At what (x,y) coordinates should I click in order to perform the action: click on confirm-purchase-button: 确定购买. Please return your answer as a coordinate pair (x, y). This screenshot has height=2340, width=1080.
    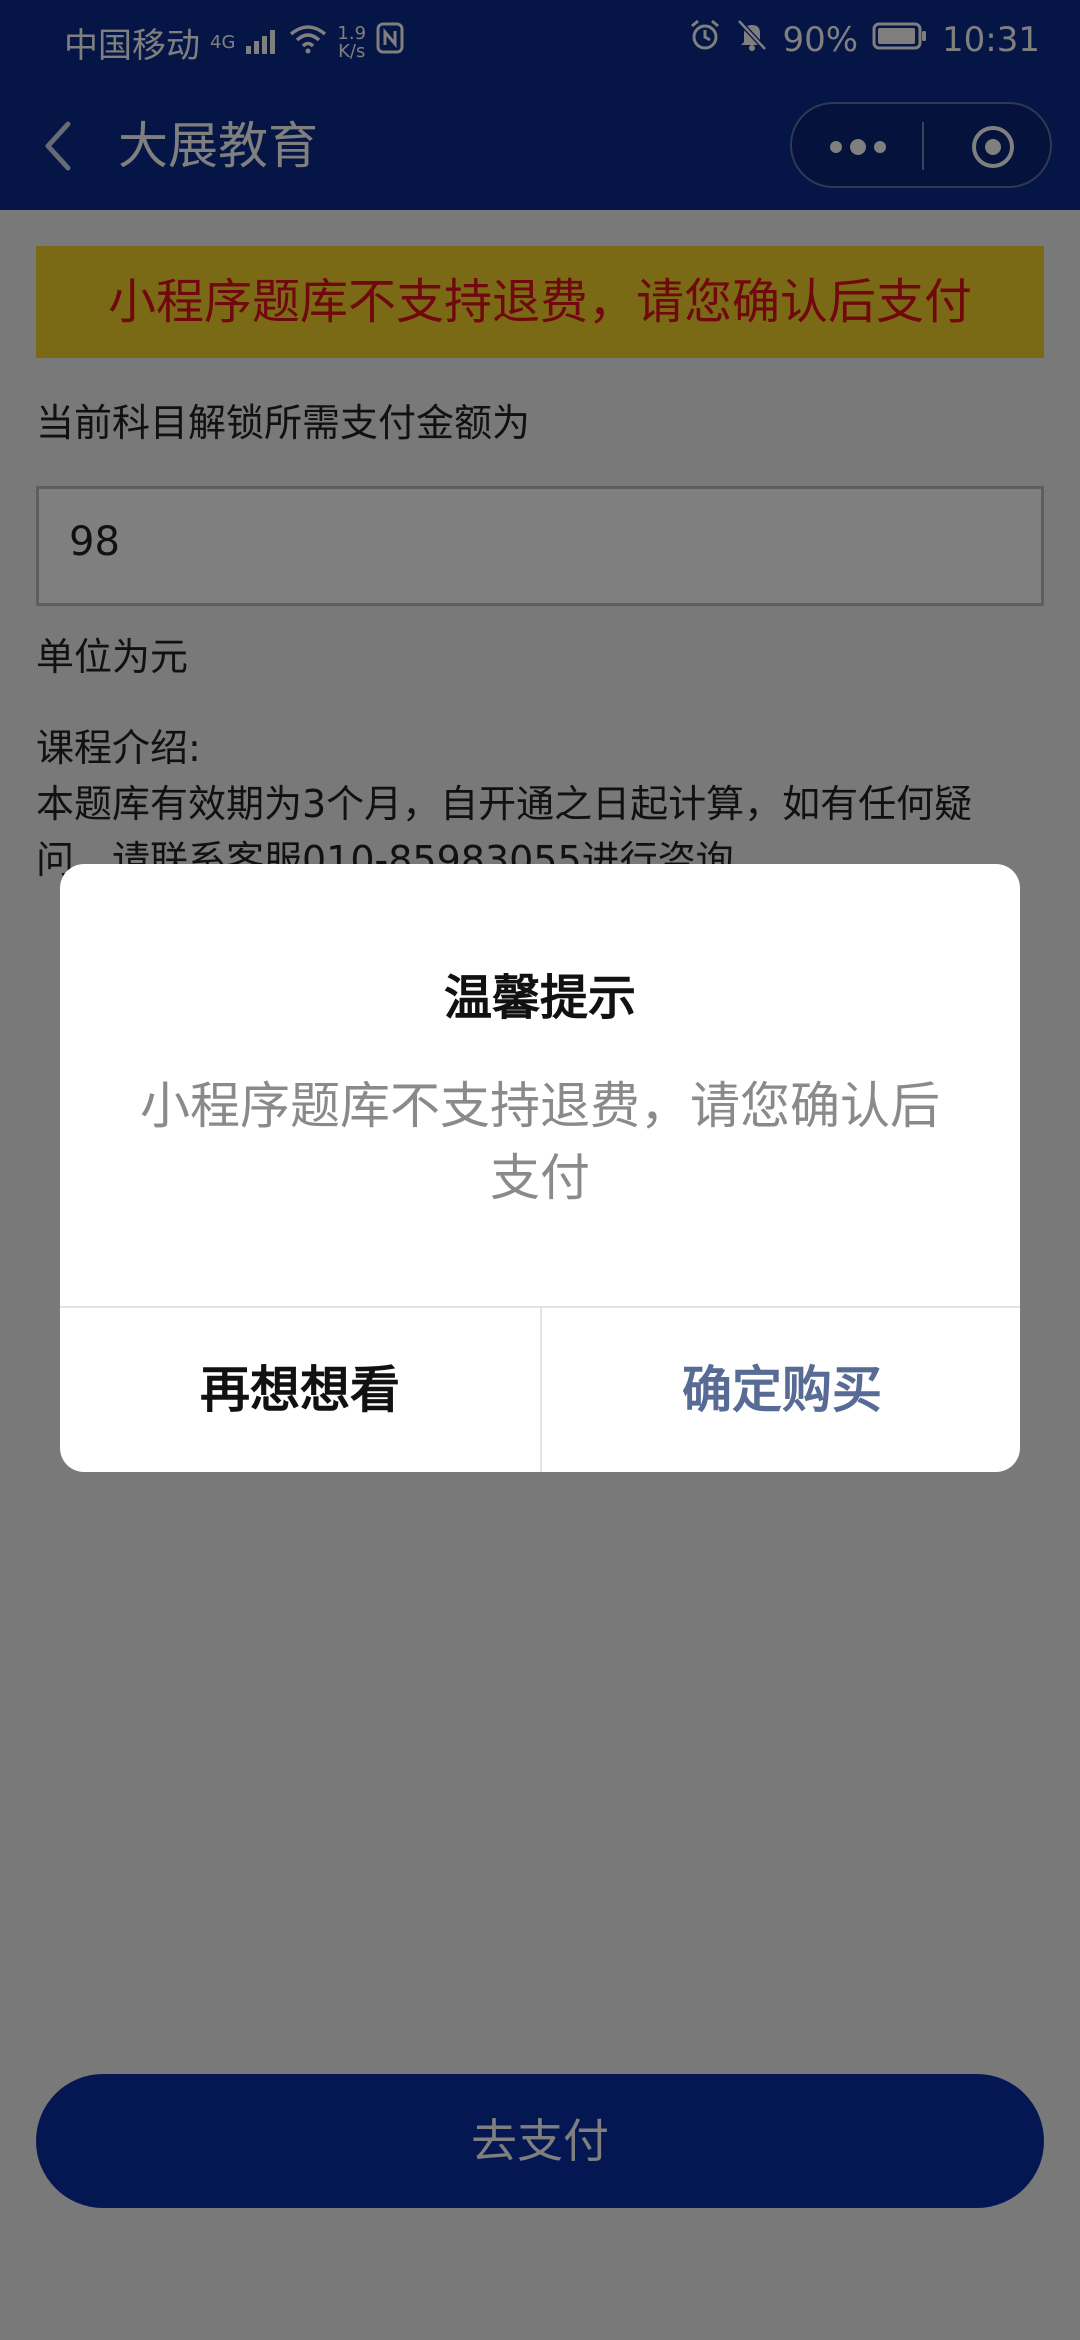
    Looking at the image, I should click on (781, 1390).